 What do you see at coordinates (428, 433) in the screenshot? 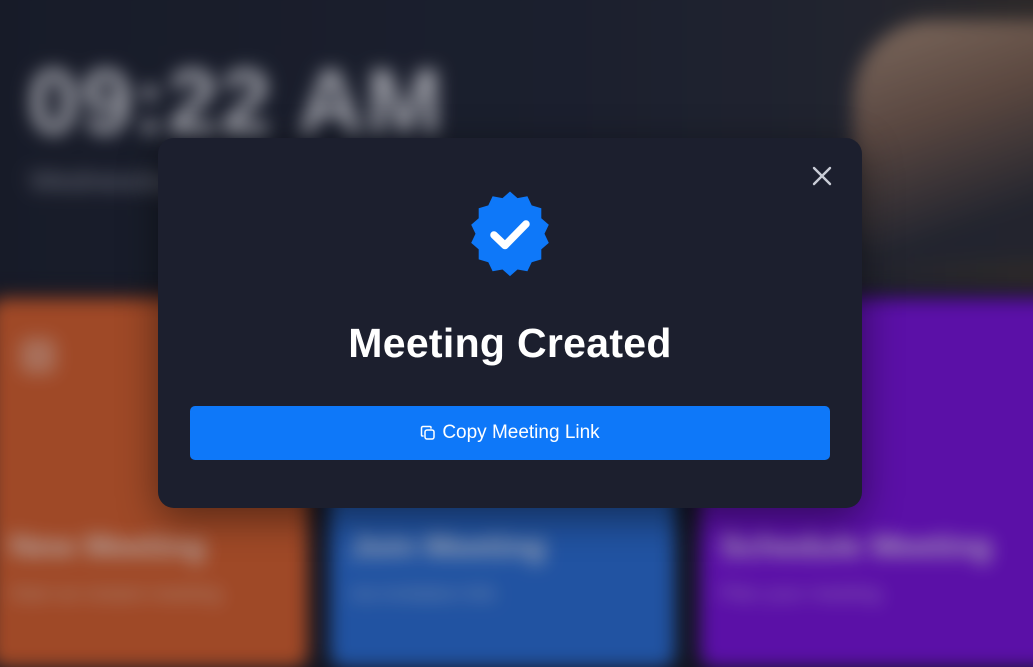
I see `copy-icon` at bounding box center [428, 433].